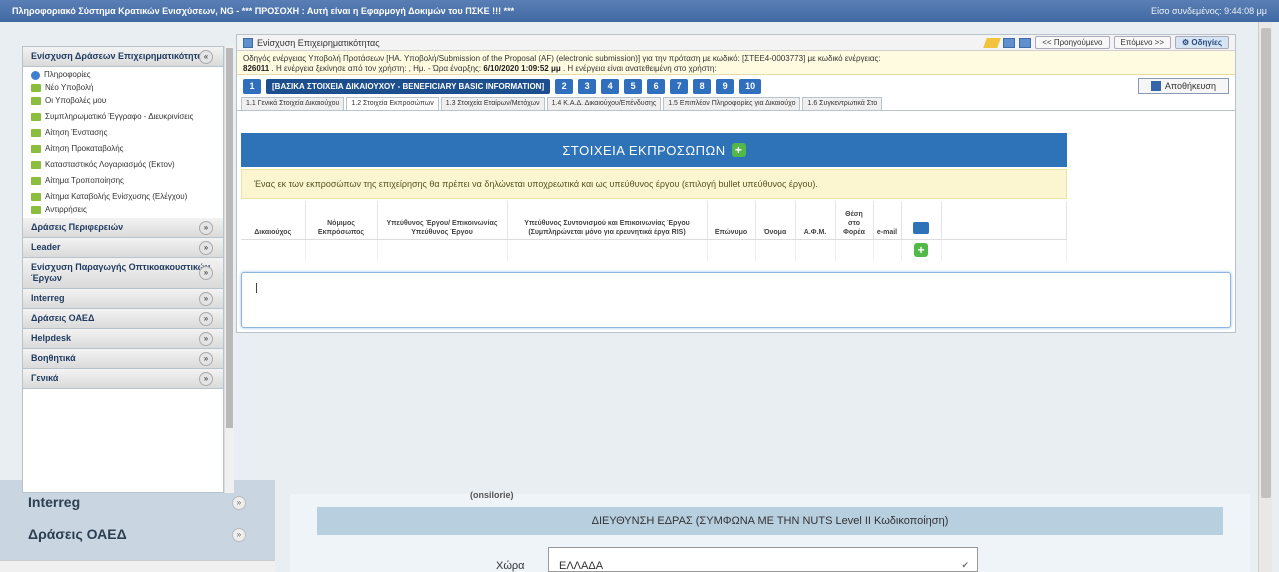 The height and width of the screenshot is (572, 1279). Describe the element at coordinates (123, 379) in the screenshot. I see `sidebar-group: Γενικά »` at that location.